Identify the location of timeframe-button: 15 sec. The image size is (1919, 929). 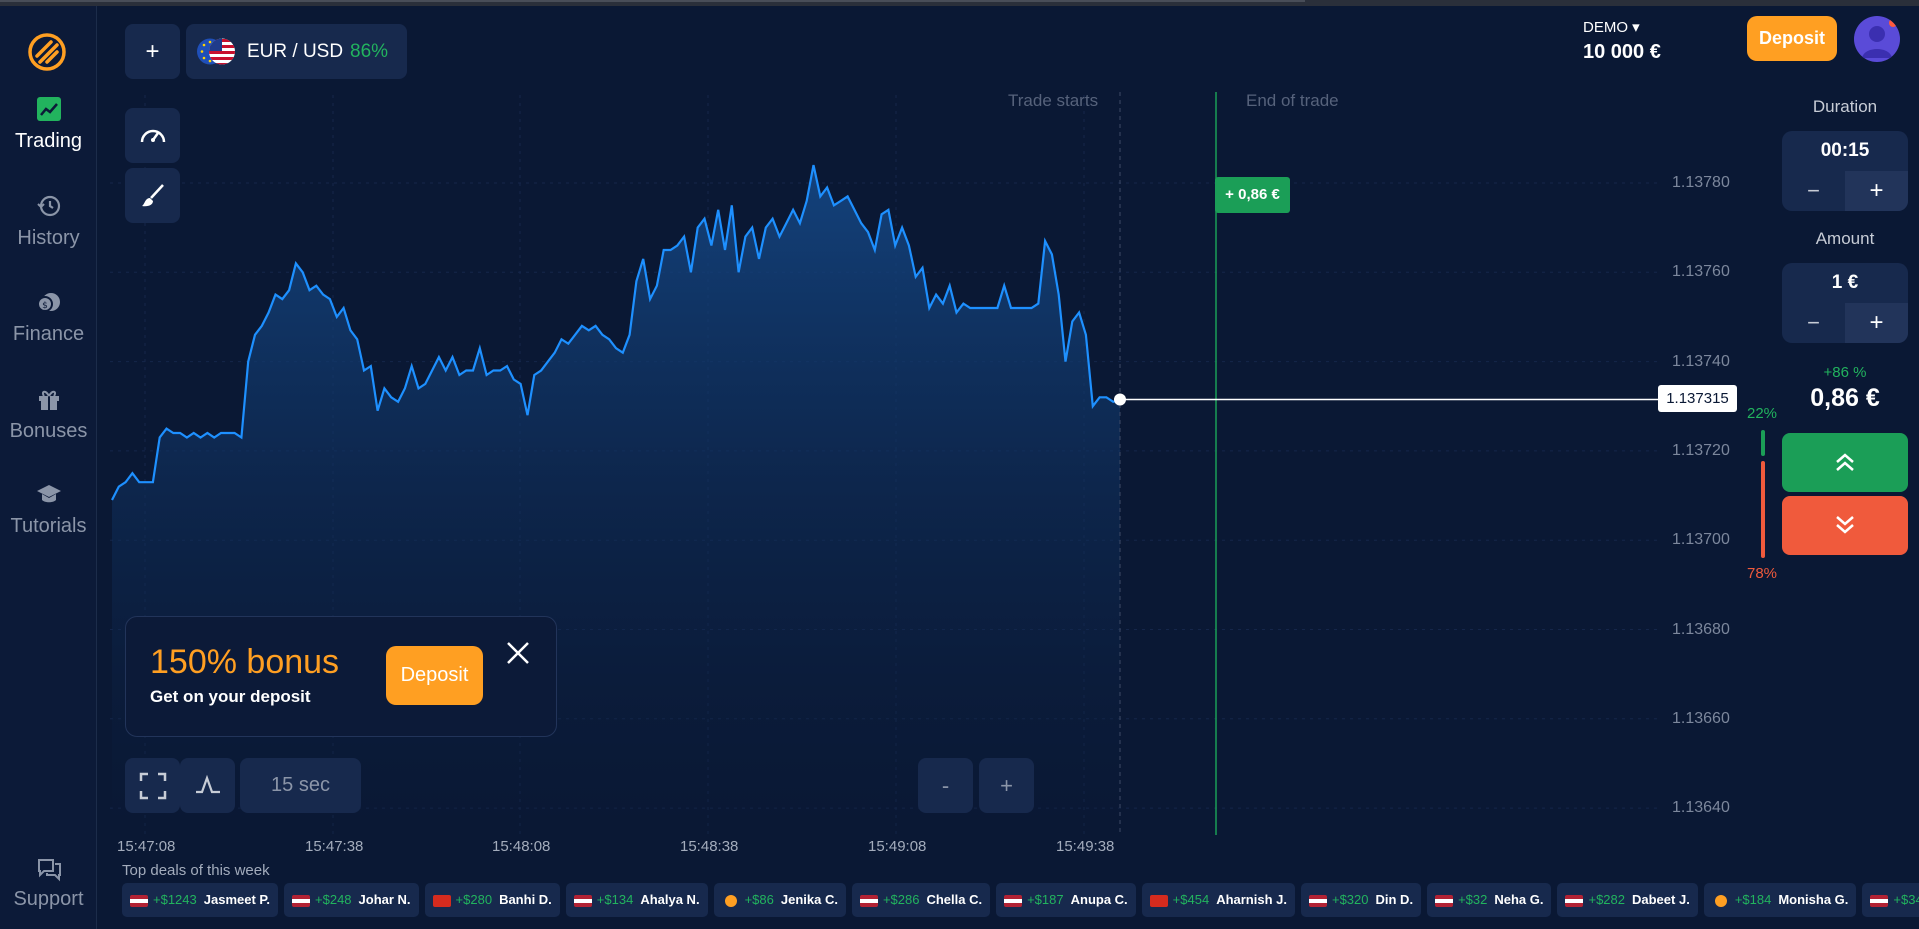
(300, 785).